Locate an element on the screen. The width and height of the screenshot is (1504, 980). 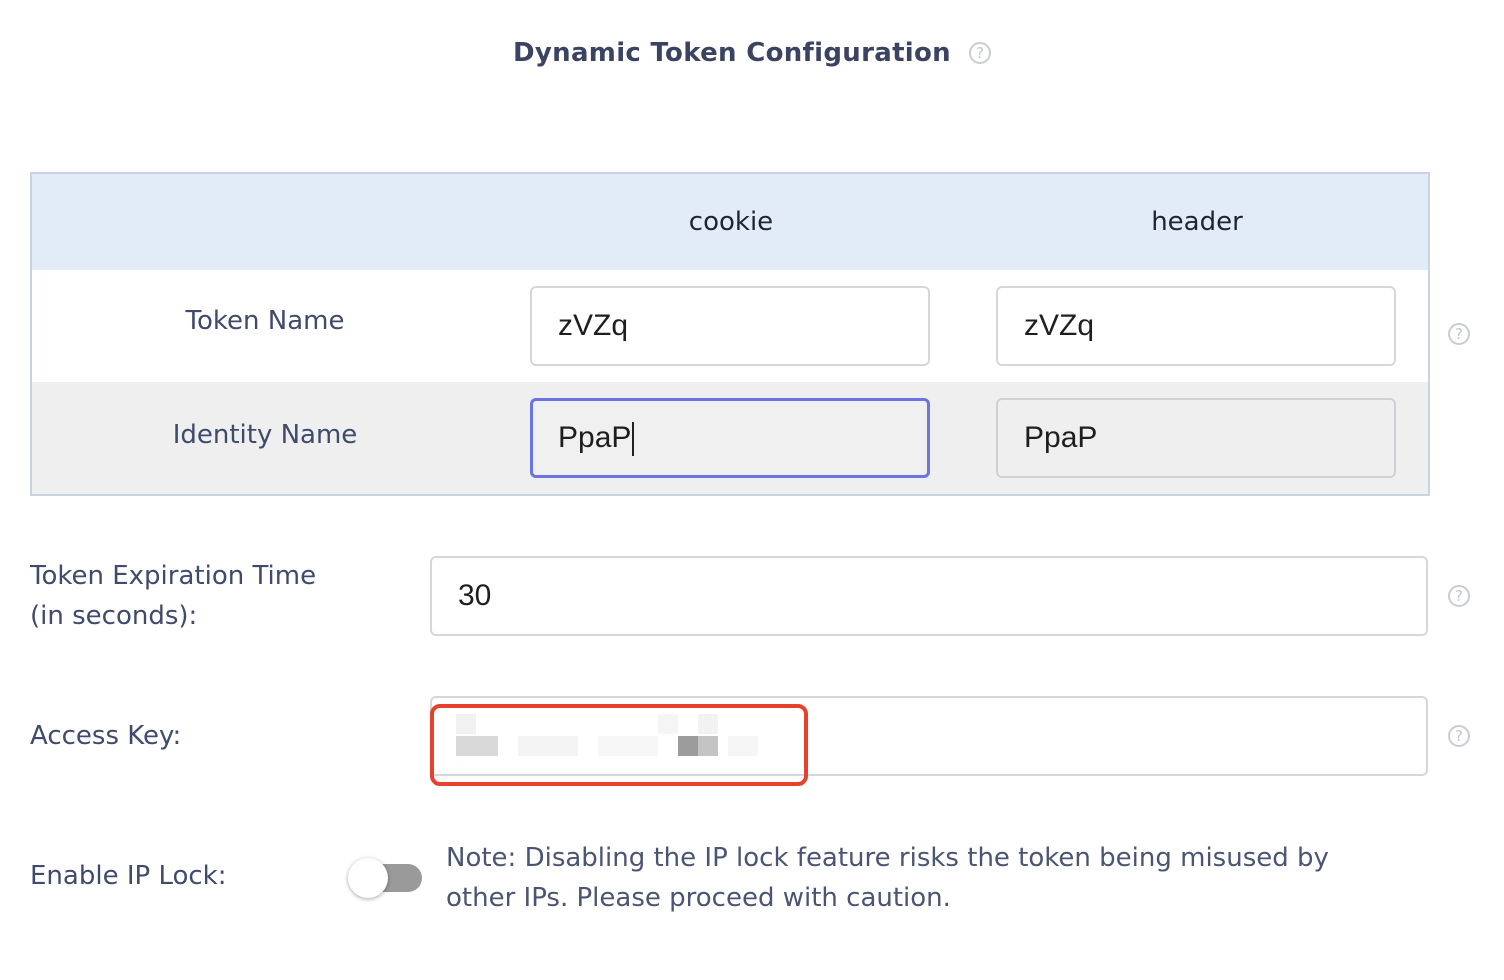
title-help-icon: ? is located at coordinates (979, 53).